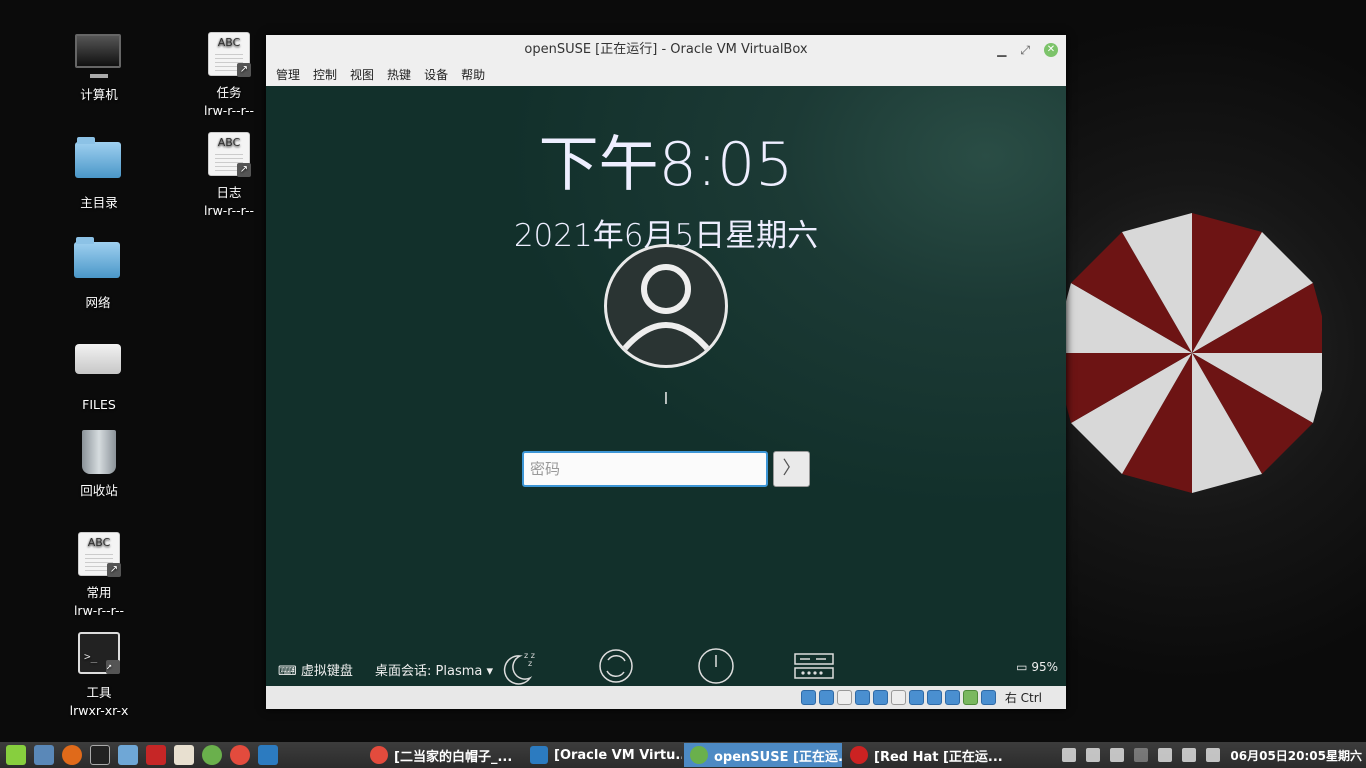 The width and height of the screenshot is (1366, 768). I want to click on session-selector: 桌面会话: Plasma ▾, so click(434, 669).